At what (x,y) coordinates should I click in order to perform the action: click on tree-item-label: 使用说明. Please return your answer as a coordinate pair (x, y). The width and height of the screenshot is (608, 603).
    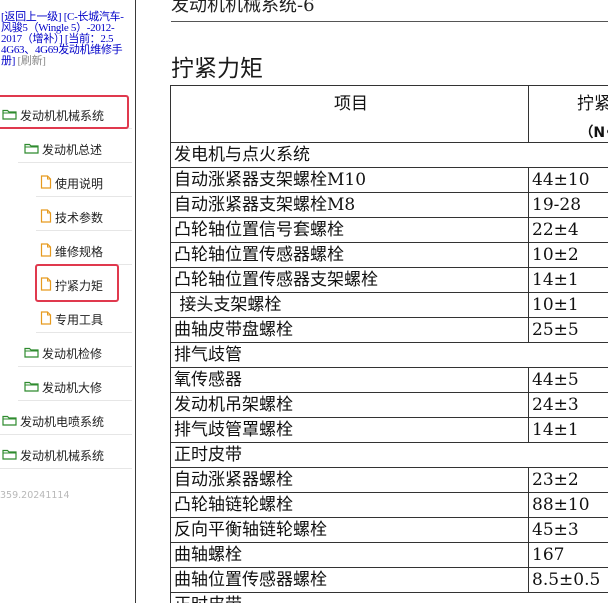
    Looking at the image, I should click on (79, 183).